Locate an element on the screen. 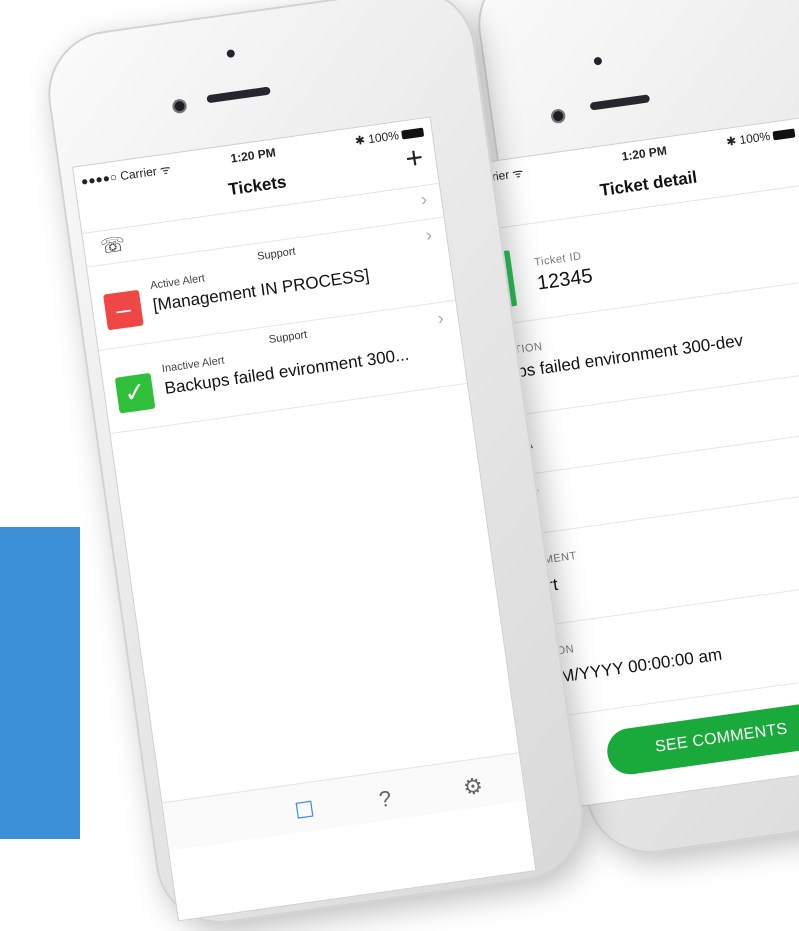 Image resolution: width=799 pixels, height=931 pixels. battery-indicator: ✱ 100% is located at coordinates (760, 137).